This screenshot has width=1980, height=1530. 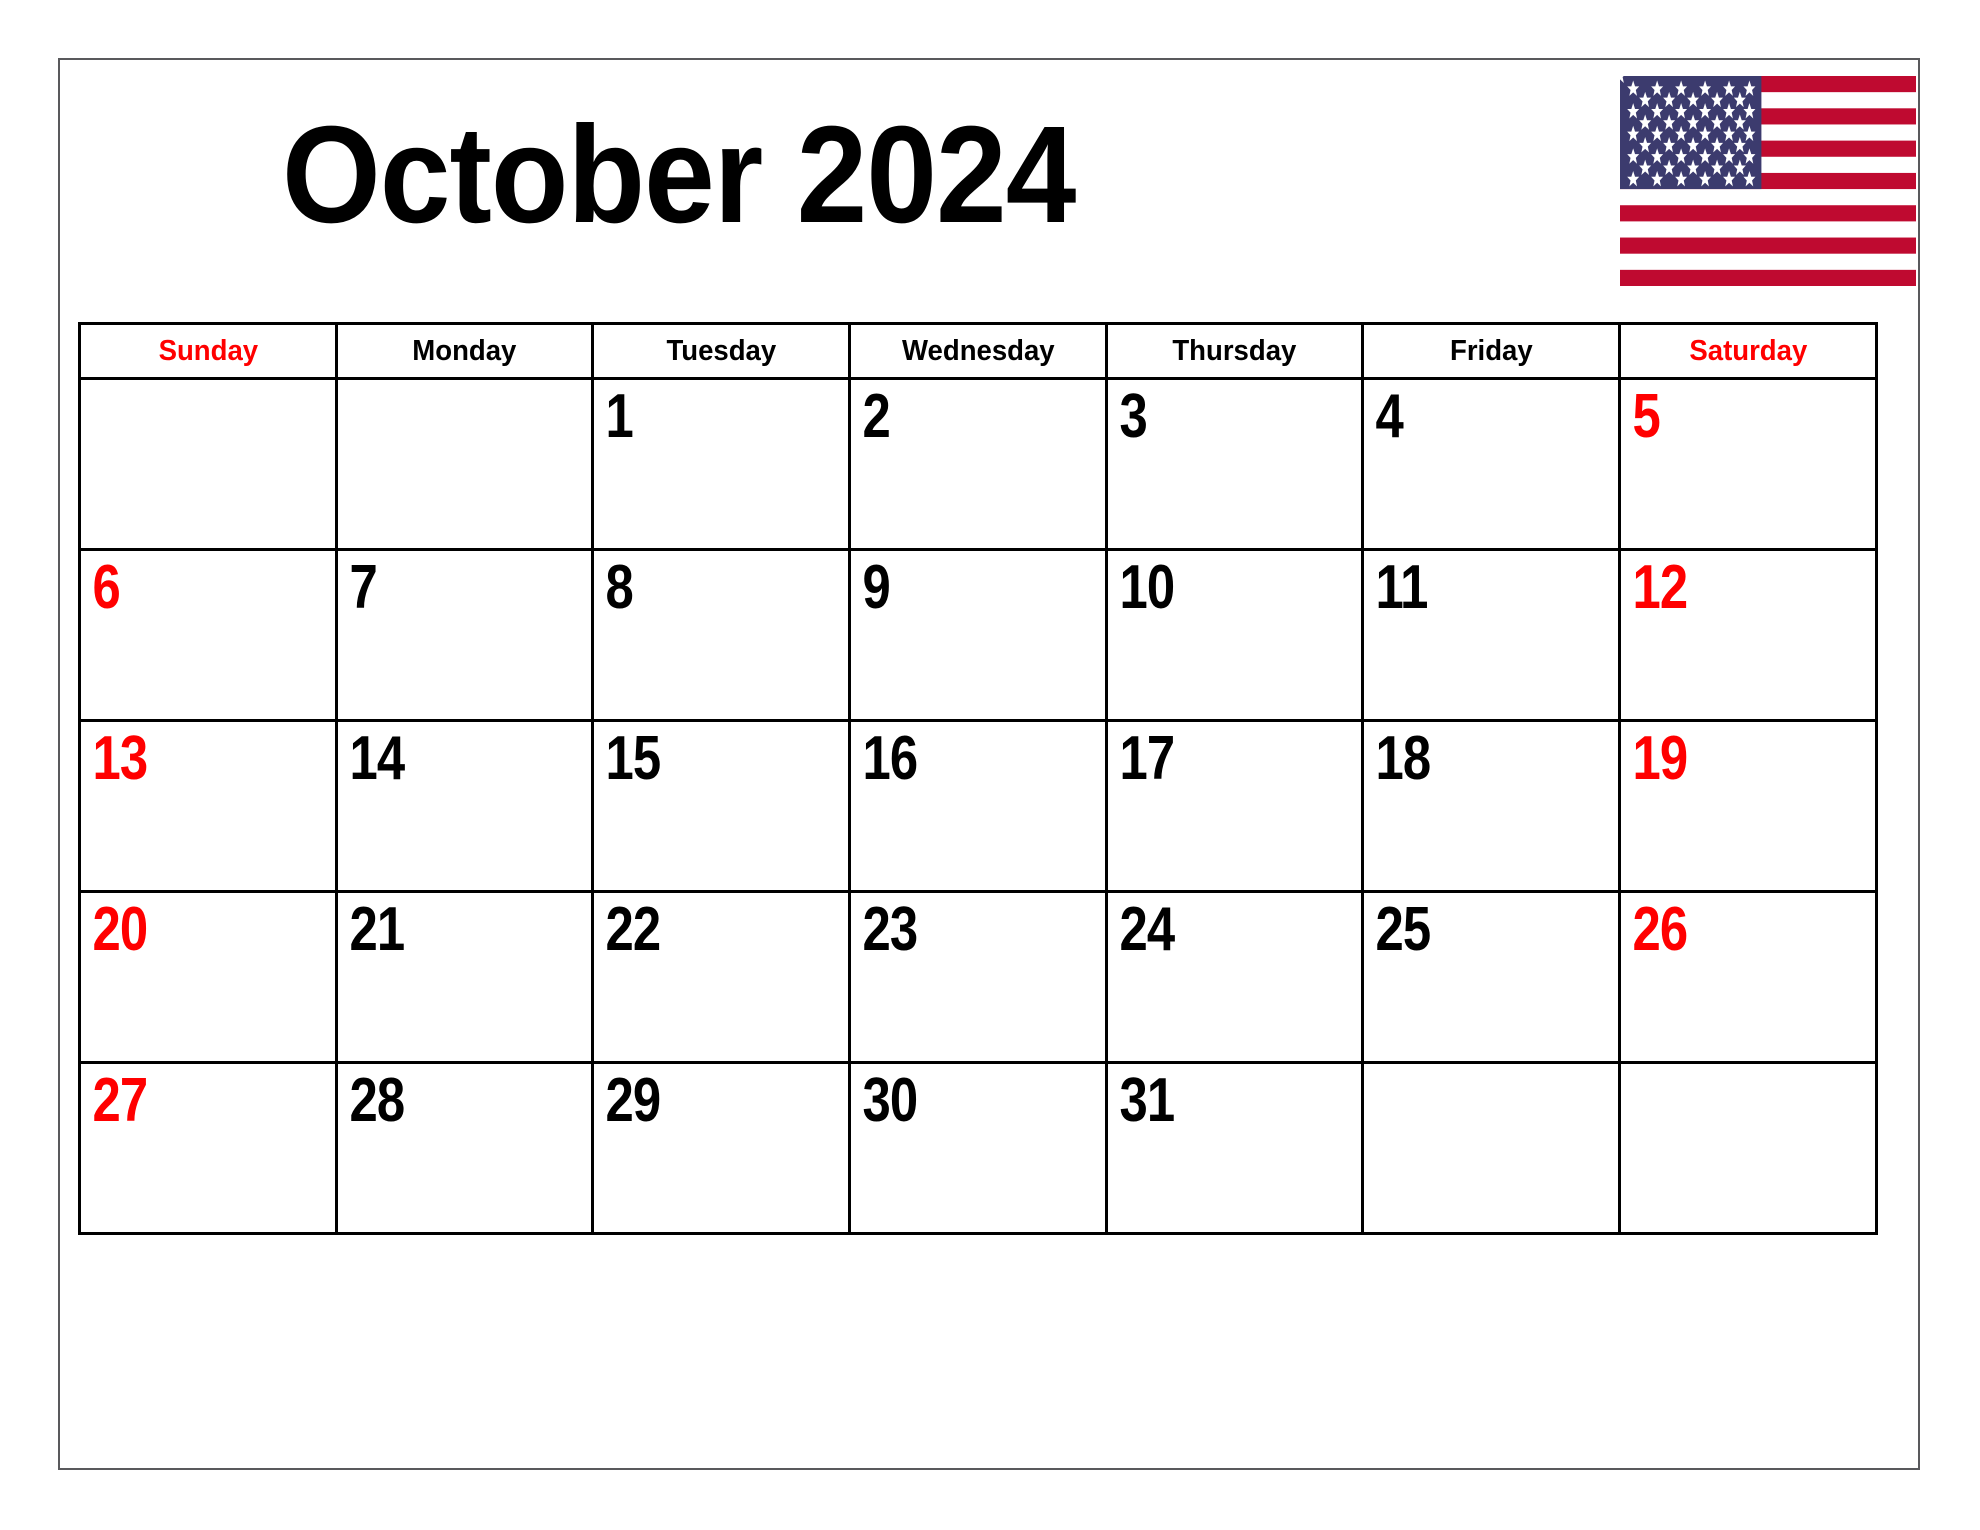 What do you see at coordinates (633, 929) in the screenshot?
I see `day-number: 22` at bounding box center [633, 929].